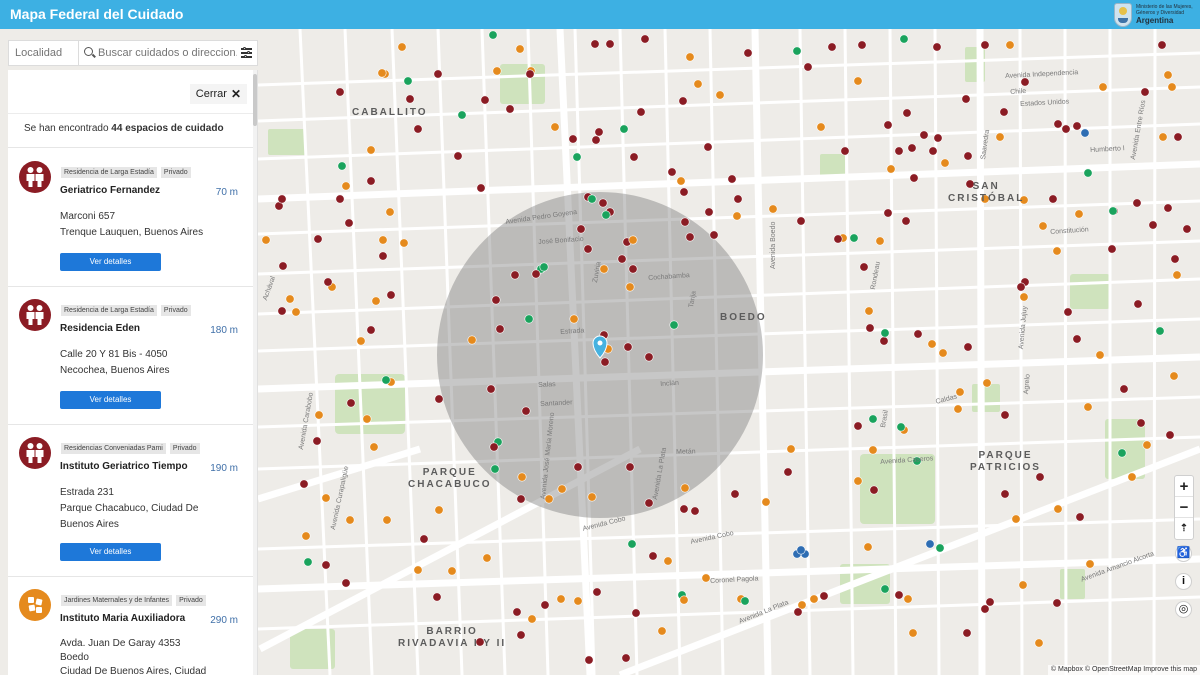 This screenshot has height=675, width=1200. What do you see at coordinates (1184, 507) in the screenshot?
I see `zoom-out-button: −` at bounding box center [1184, 507].